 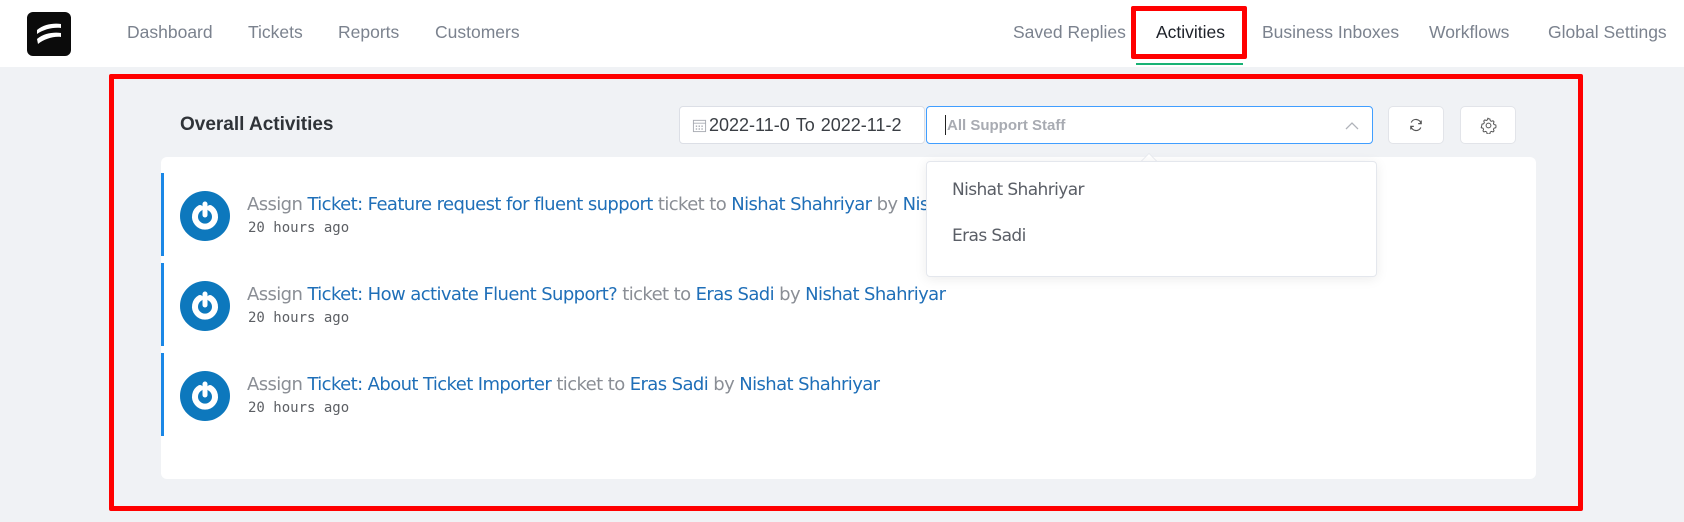 I want to click on settings-button, so click(x=1488, y=125).